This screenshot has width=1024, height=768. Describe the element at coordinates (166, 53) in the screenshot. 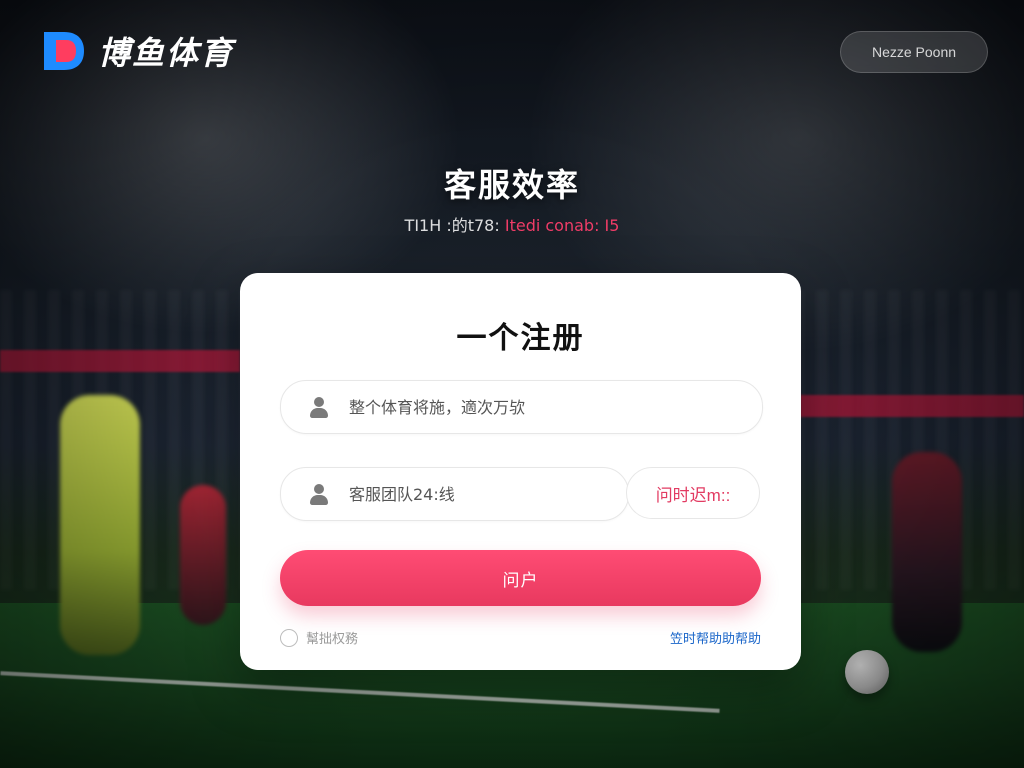

I see `brand-name: 博鱼体育` at that location.